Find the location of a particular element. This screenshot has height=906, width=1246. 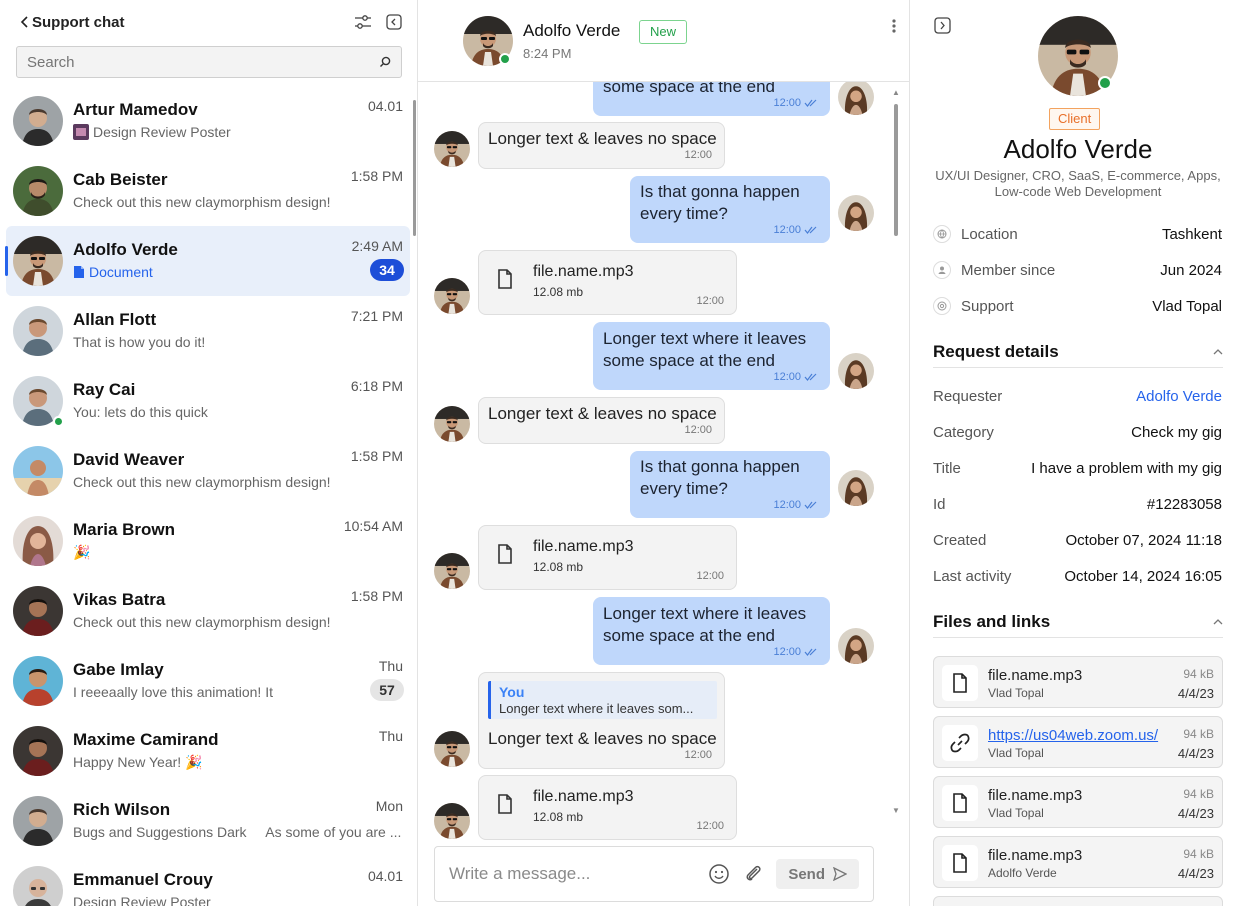

conversation-header: Adolfo Verde New 8:24 PM is located at coordinates (663, 41).